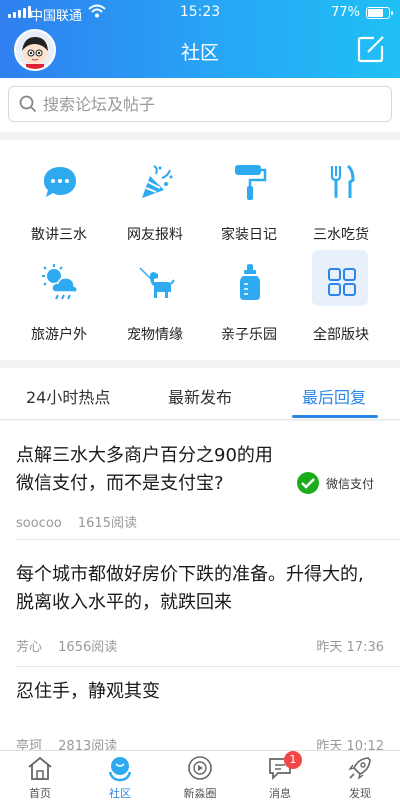 The height and width of the screenshot is (800, 400). I want to click on category-sanjiang: 散讲三水, so click(59, 198).